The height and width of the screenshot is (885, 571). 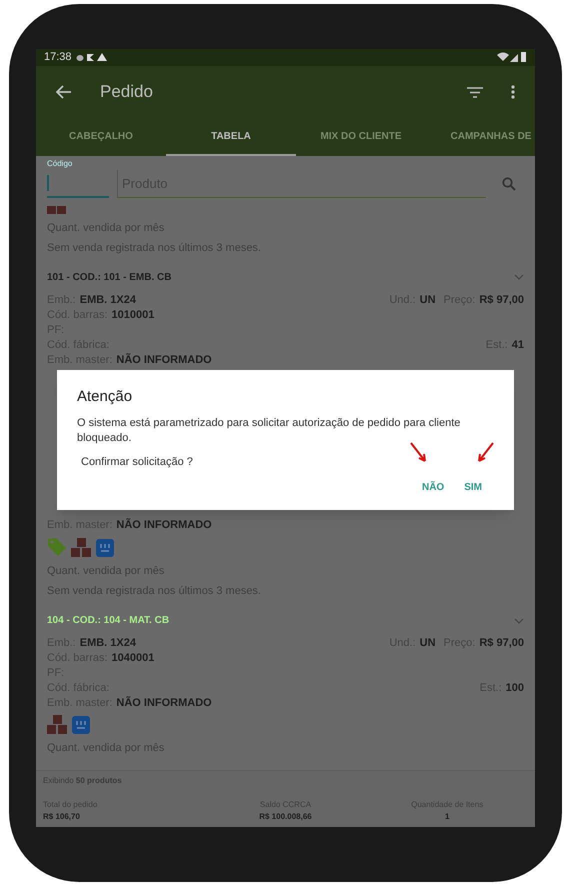 I want to click on dialog-title: Atenção, so click(x=105, y=396).